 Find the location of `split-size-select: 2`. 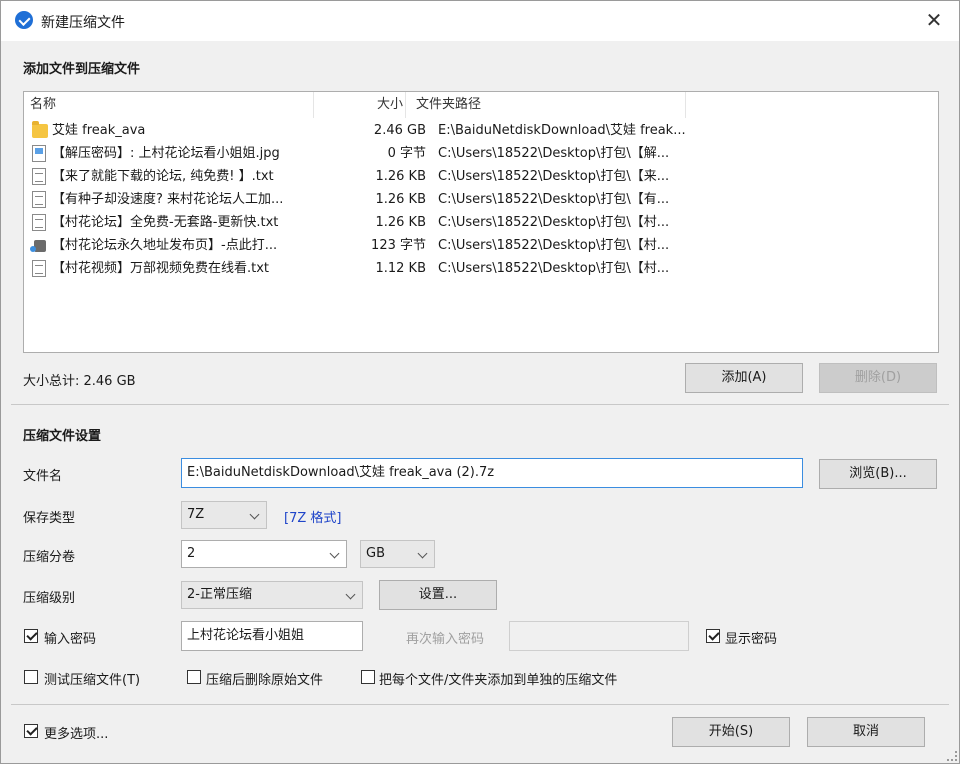

split-size-select: 2 is located at coordinates (264, 554).